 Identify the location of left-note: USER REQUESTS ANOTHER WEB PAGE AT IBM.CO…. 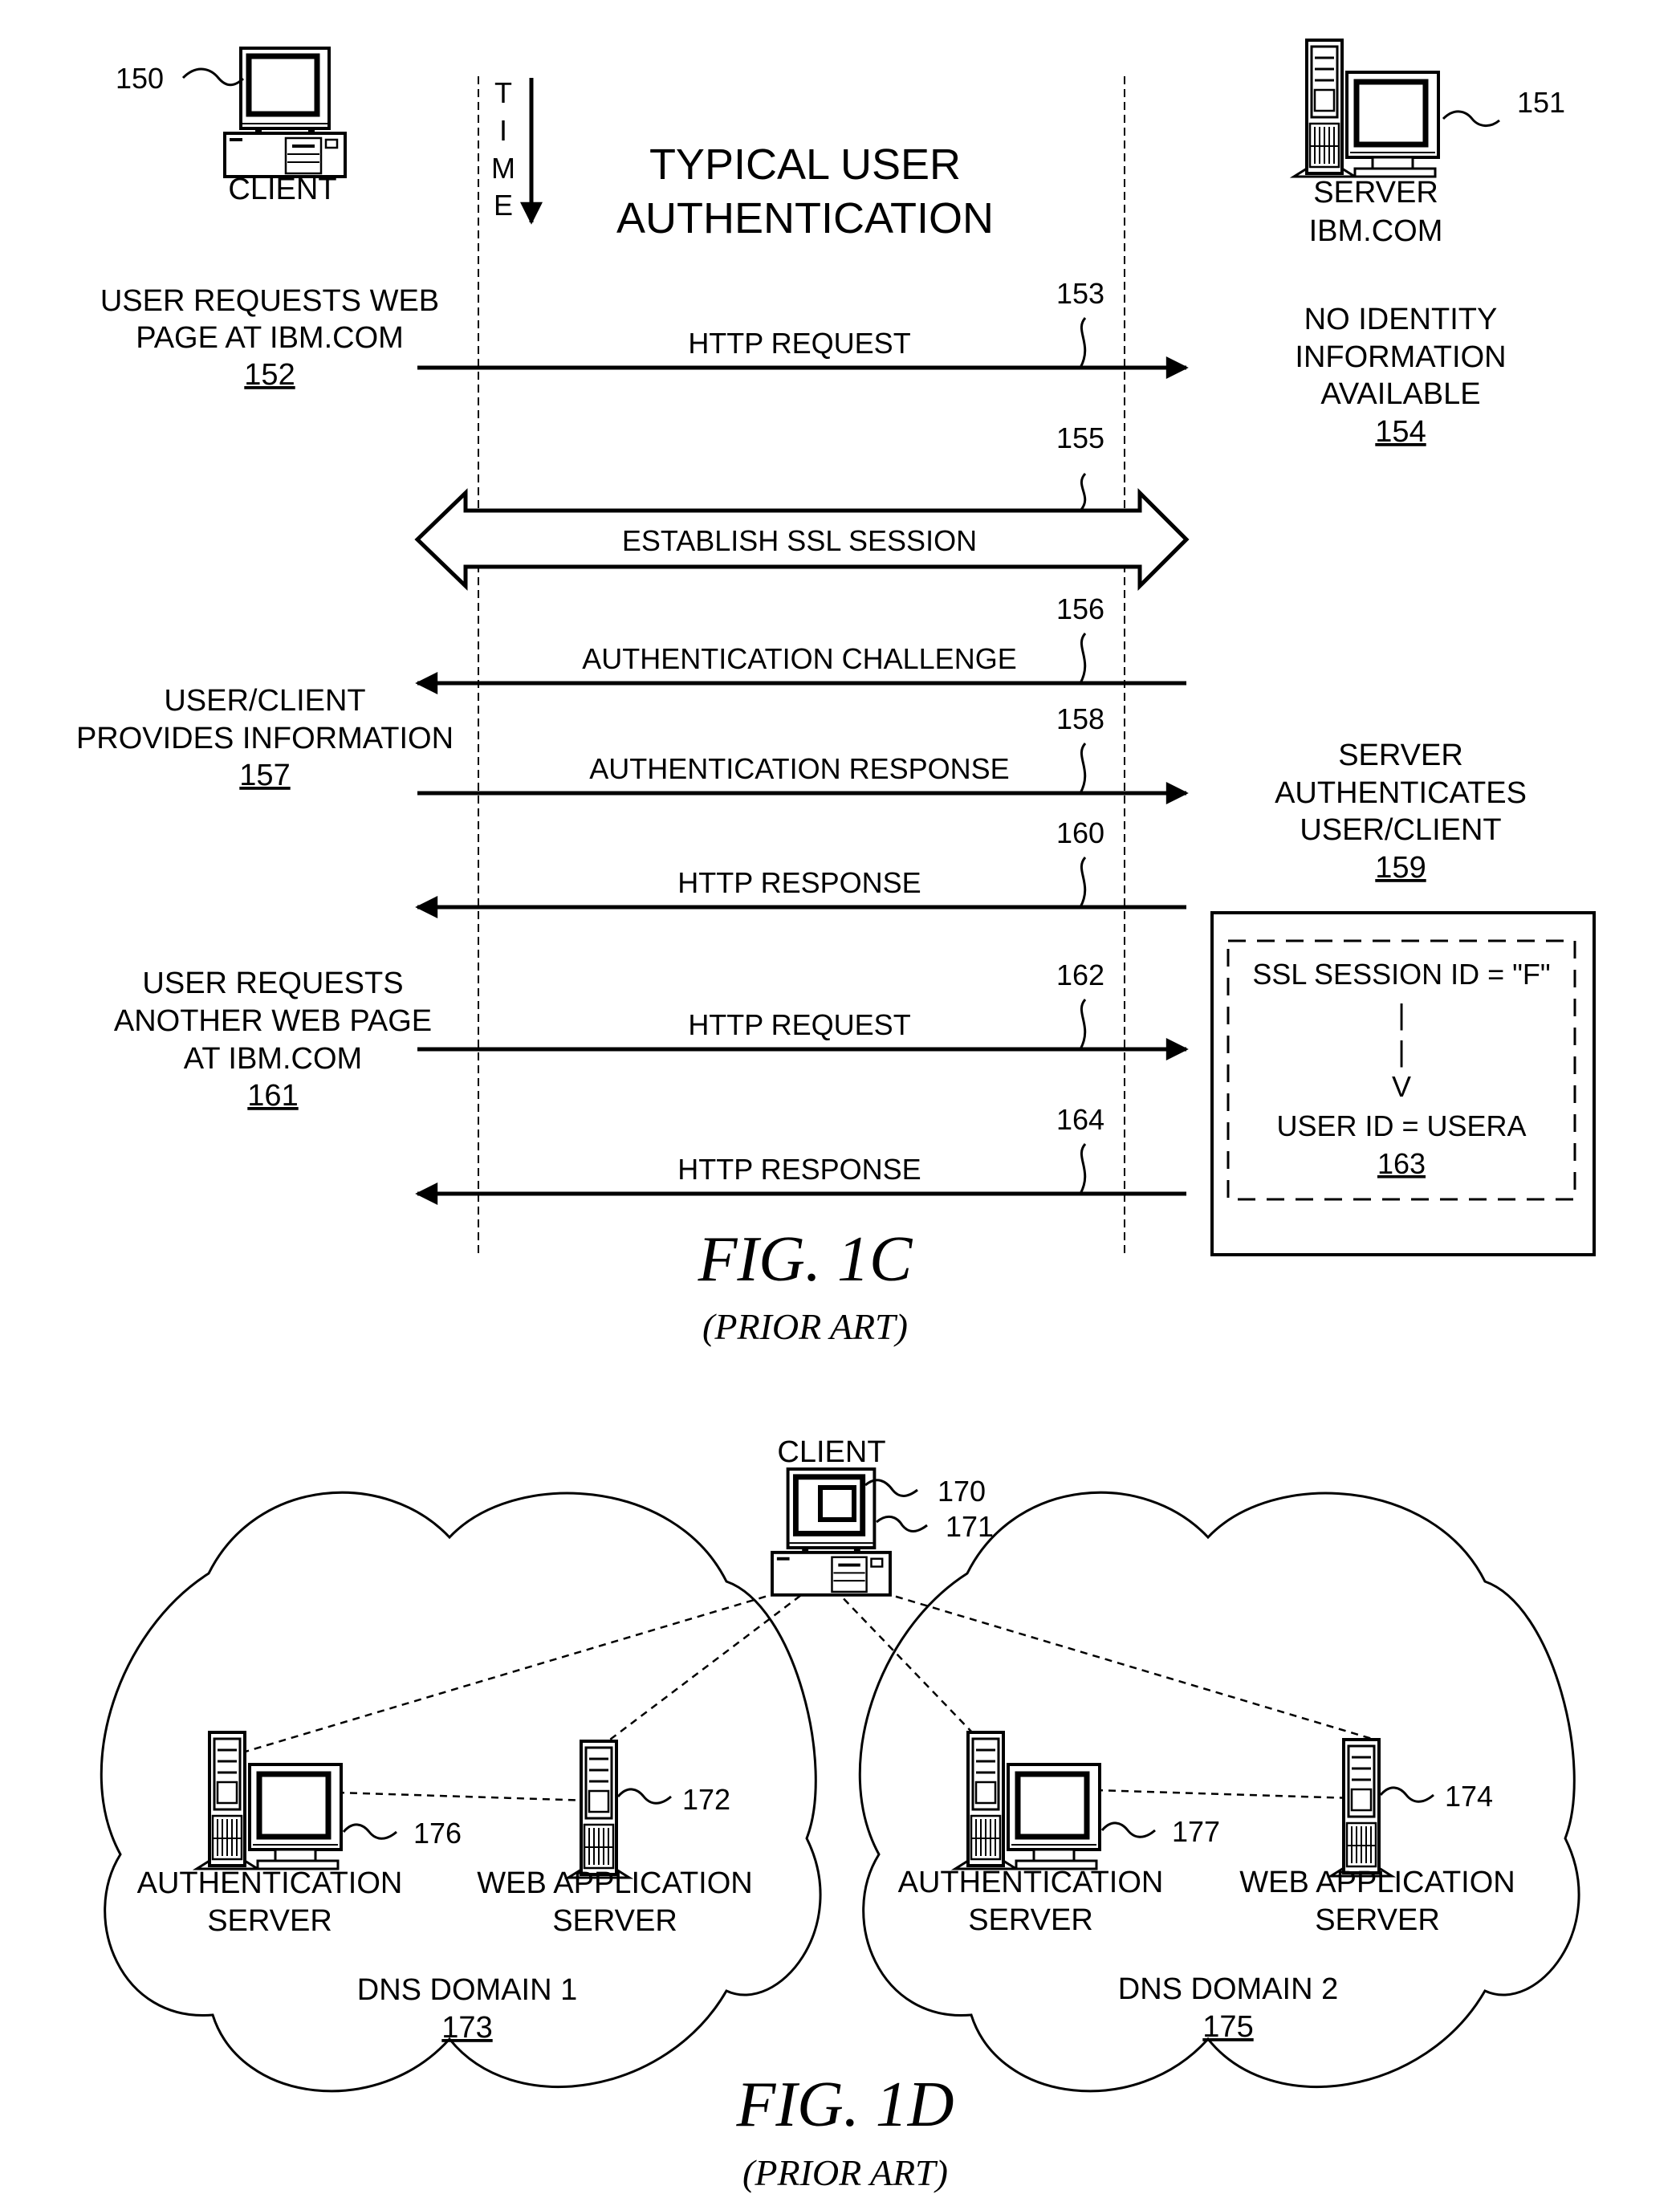
(273, 1040).